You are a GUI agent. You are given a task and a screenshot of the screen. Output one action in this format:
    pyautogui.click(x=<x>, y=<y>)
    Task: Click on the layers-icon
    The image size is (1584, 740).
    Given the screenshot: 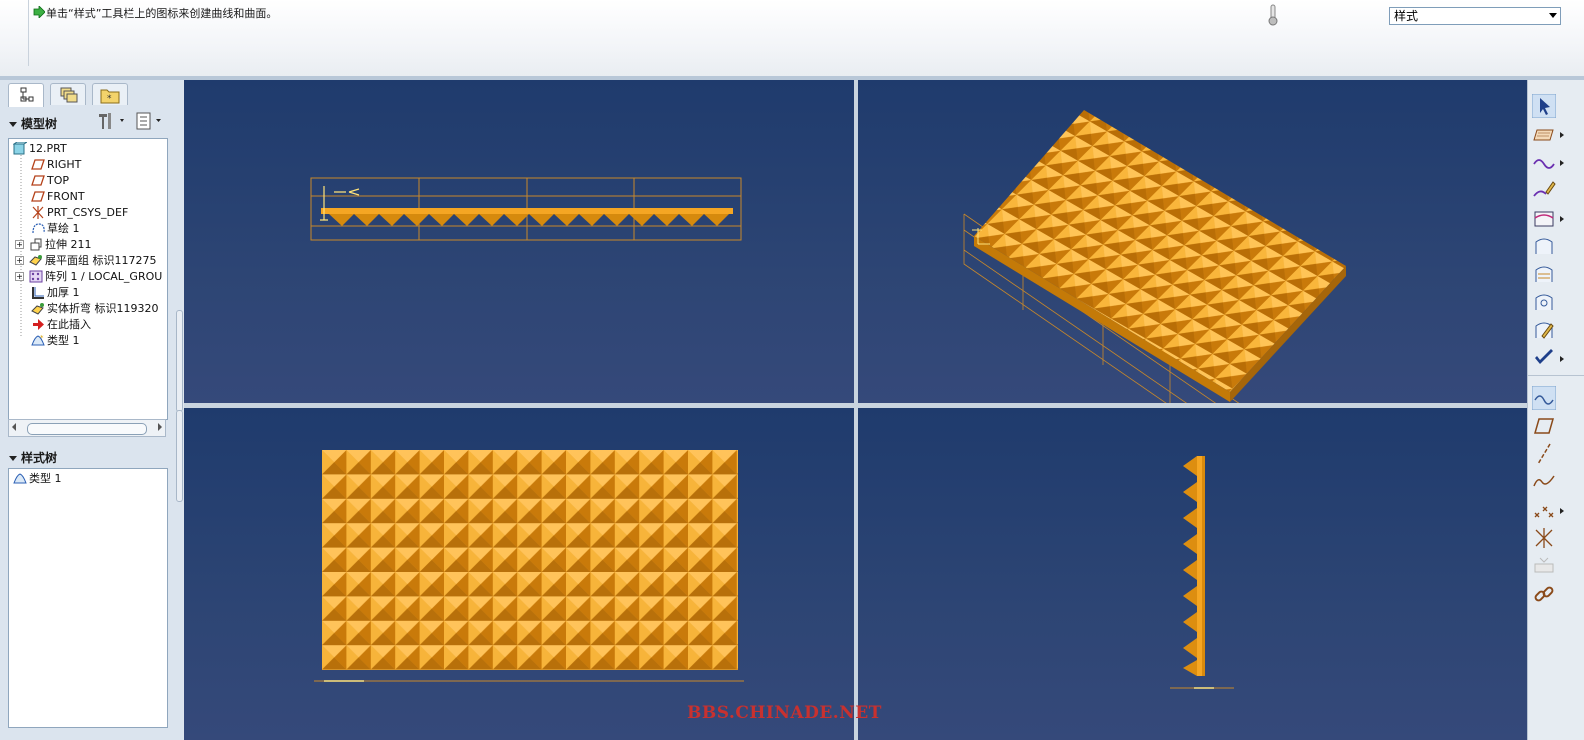 What is the action you would take?
    pyautogui.click(x=69, y=95)
    